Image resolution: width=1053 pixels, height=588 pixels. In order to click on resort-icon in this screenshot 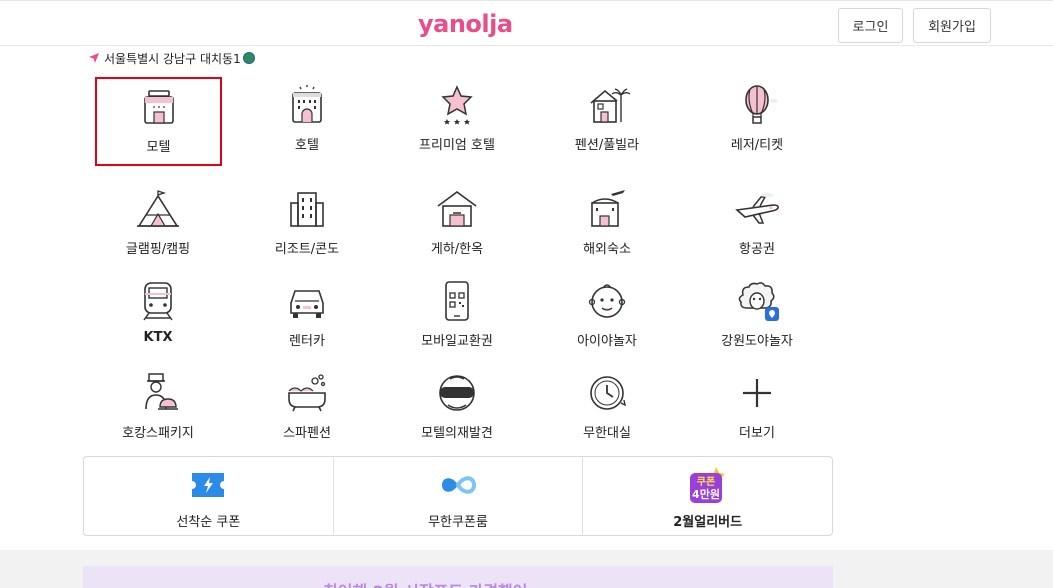, I will do `click(307, 209)`.